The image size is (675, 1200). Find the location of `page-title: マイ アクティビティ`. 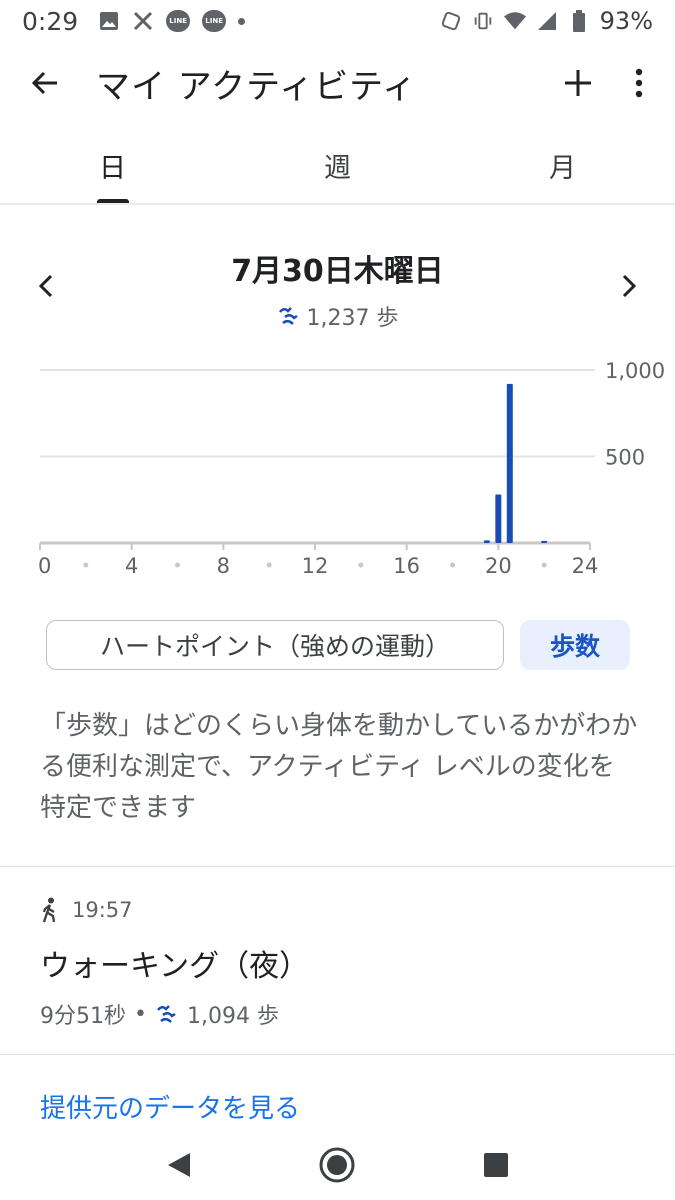

page-title: マイ アクティビティ is located at coordinates (257, 86).